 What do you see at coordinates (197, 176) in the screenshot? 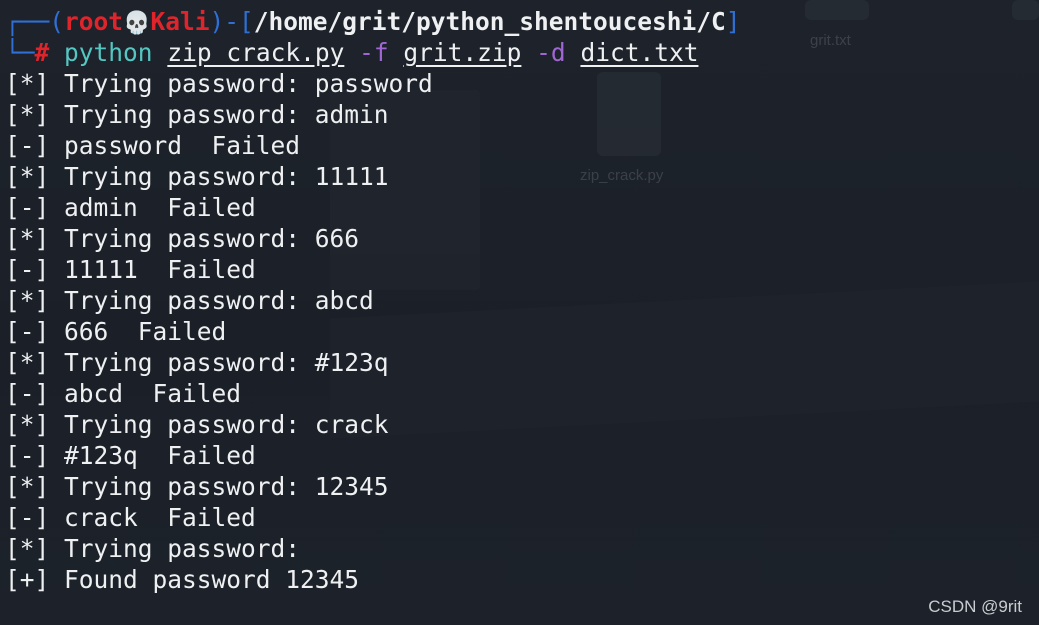
I see `output-line: [*] Trying password: 11111` at bounding box center [197, 176].